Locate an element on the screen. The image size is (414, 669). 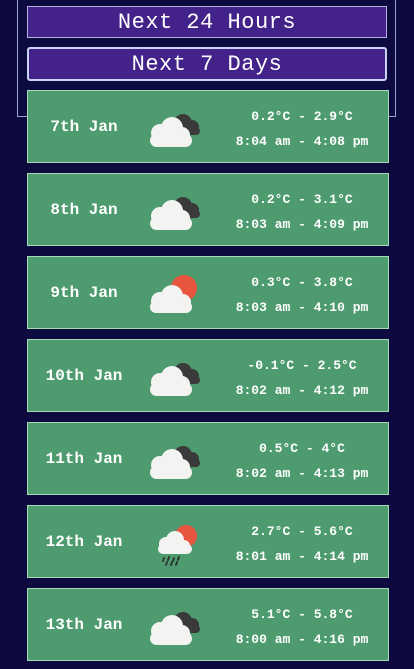
daylight-hours: 8:01 am - 4:14 pm is located at coordinates (302, 556).